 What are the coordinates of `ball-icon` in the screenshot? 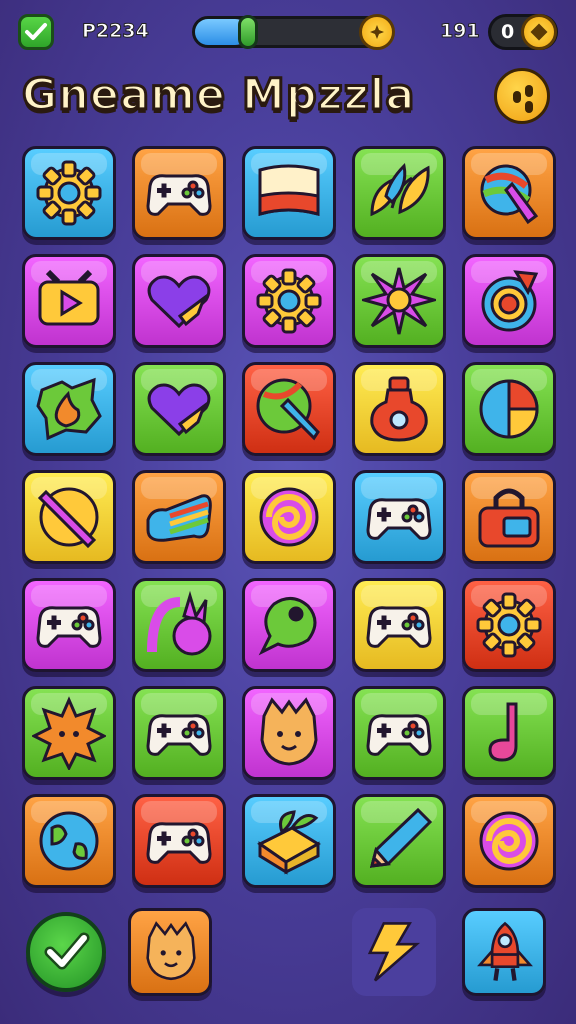 It's located at (509, 409).